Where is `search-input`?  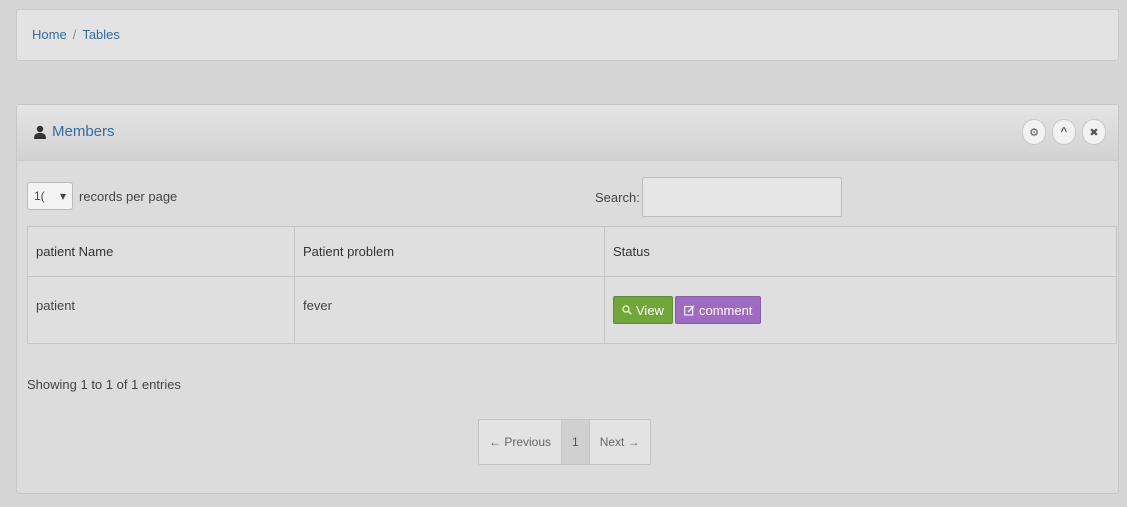 search-input is located at coordinates (741, 197).